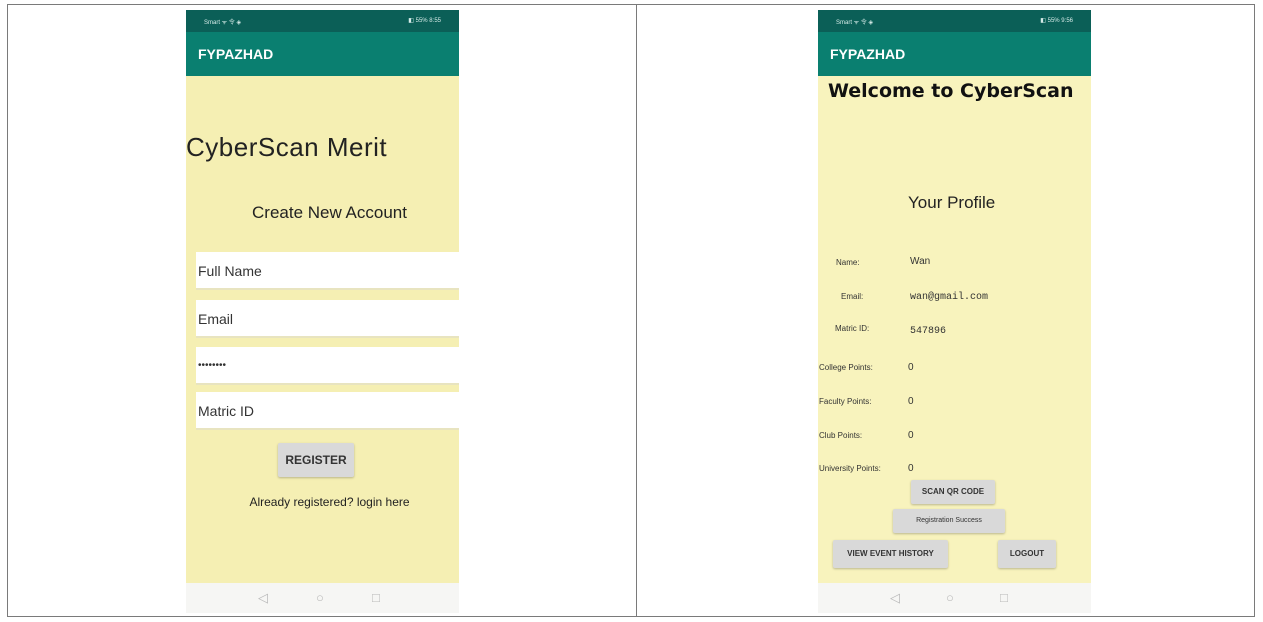  I want to click on college-points-label: College Points:, so click(846, 367).